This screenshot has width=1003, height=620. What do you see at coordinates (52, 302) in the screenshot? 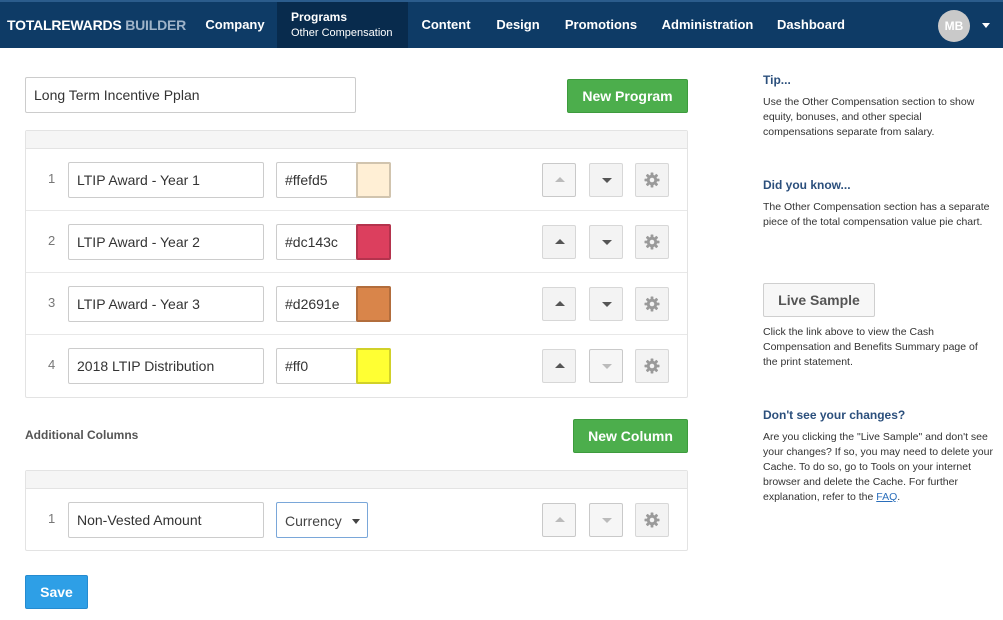
I see `row-number: 3` at bounding box center [52, 302].